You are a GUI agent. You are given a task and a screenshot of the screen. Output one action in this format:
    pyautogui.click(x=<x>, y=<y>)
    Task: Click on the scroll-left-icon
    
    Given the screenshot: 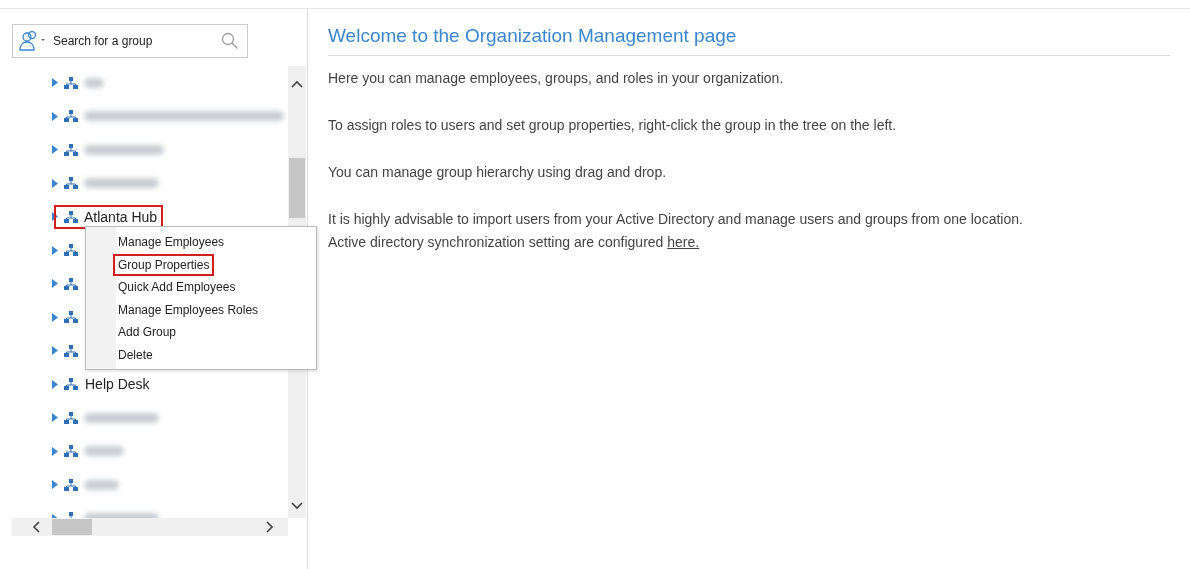 What is the action you would take?
    pyautogui.click(x=36, y=527)
    